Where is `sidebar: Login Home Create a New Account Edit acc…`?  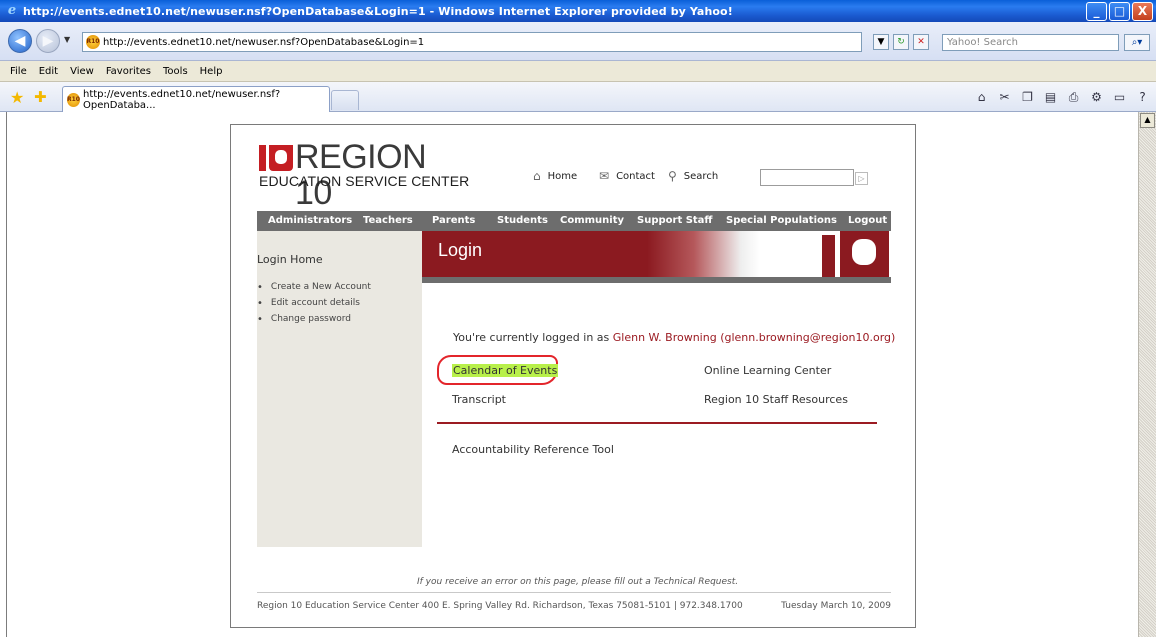 sidebar: Login Home Create a New Account Edit acc… is located at coordinates (339, 389).